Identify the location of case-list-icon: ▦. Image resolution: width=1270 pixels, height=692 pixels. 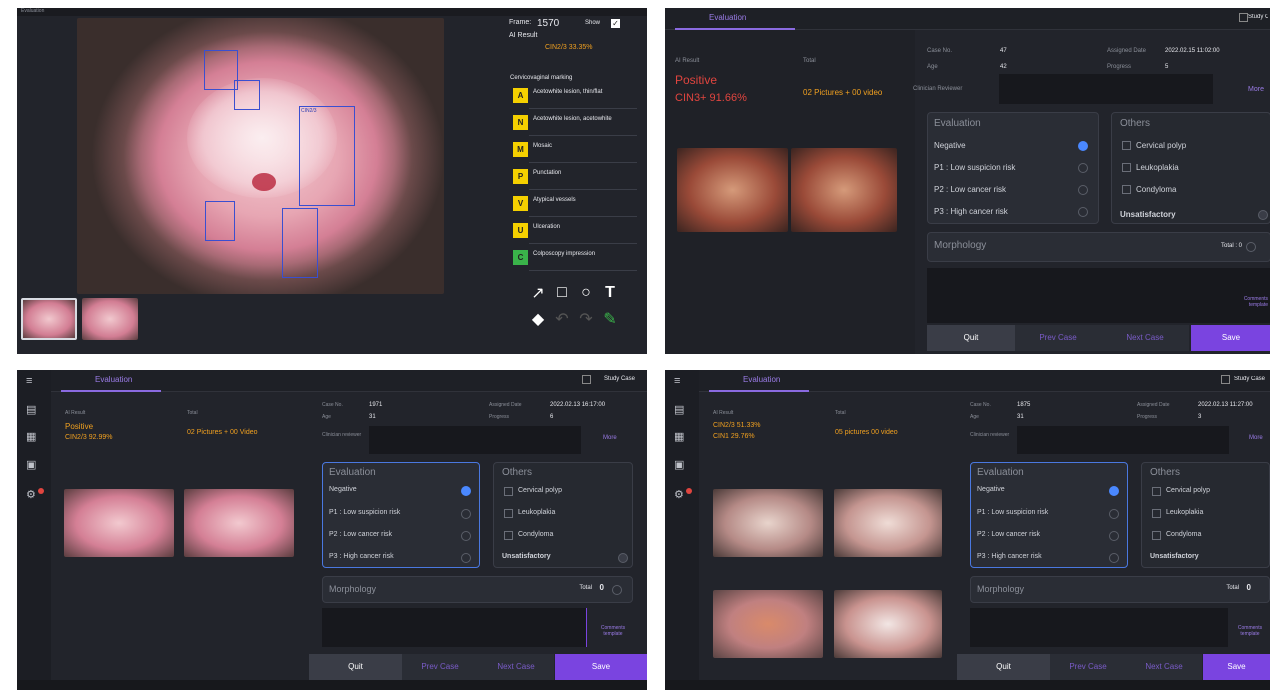
(679, 436).